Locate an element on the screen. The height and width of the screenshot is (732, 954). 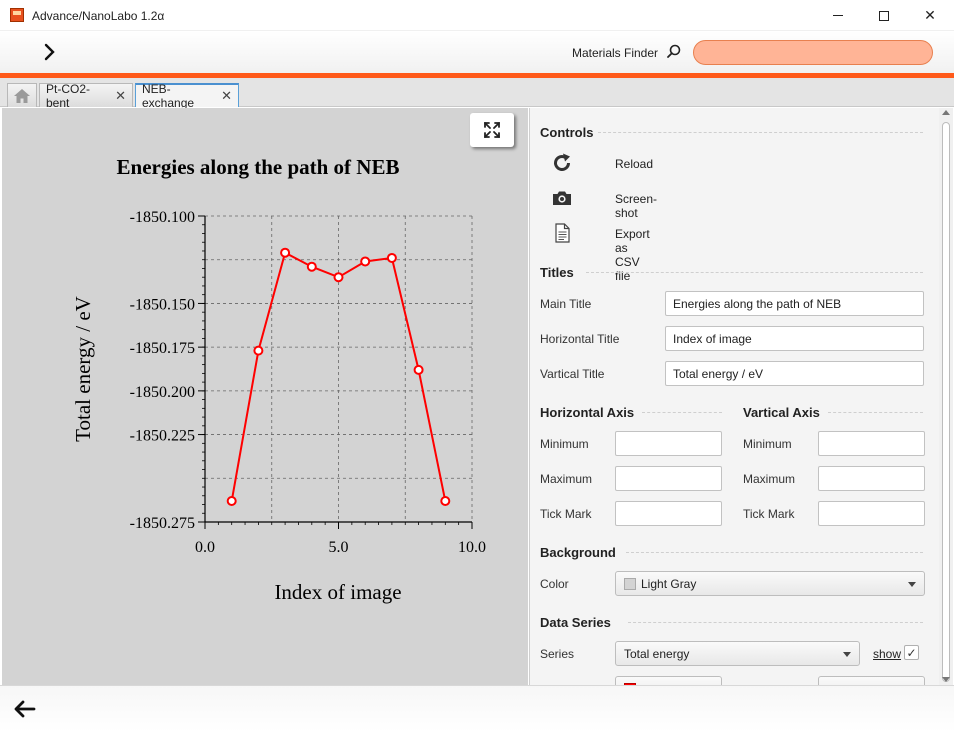
window-title: Advance/NanoLabo 1.2α is located at coordinates (98, 16).